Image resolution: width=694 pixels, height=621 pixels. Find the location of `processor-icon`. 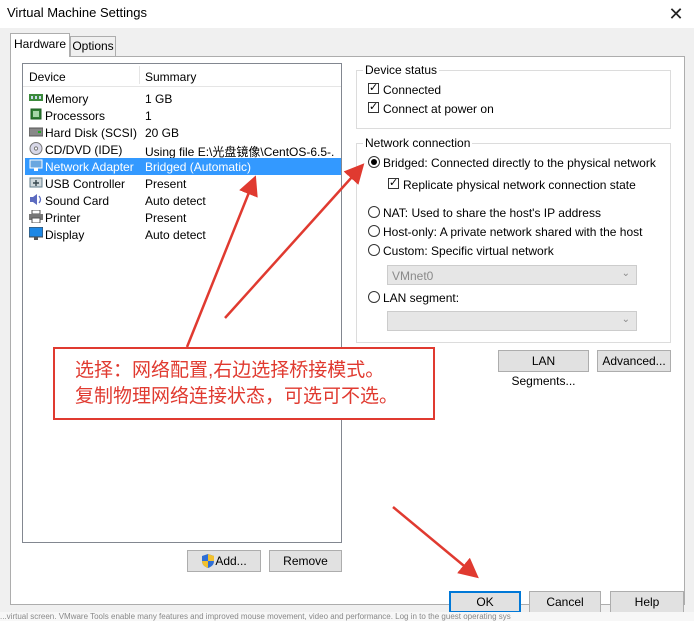

processor-icon is located at coordinates (36, 114).